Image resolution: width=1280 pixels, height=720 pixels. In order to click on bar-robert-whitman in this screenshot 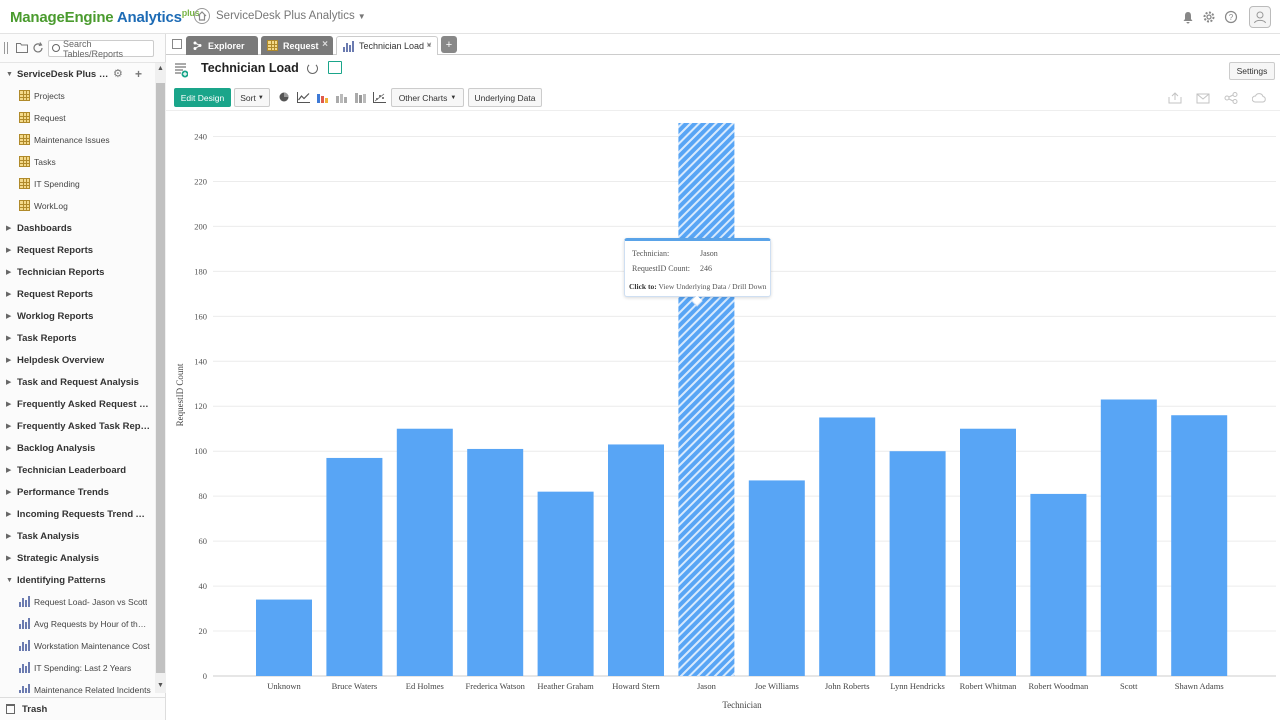, I will do `click(988, 552)`.